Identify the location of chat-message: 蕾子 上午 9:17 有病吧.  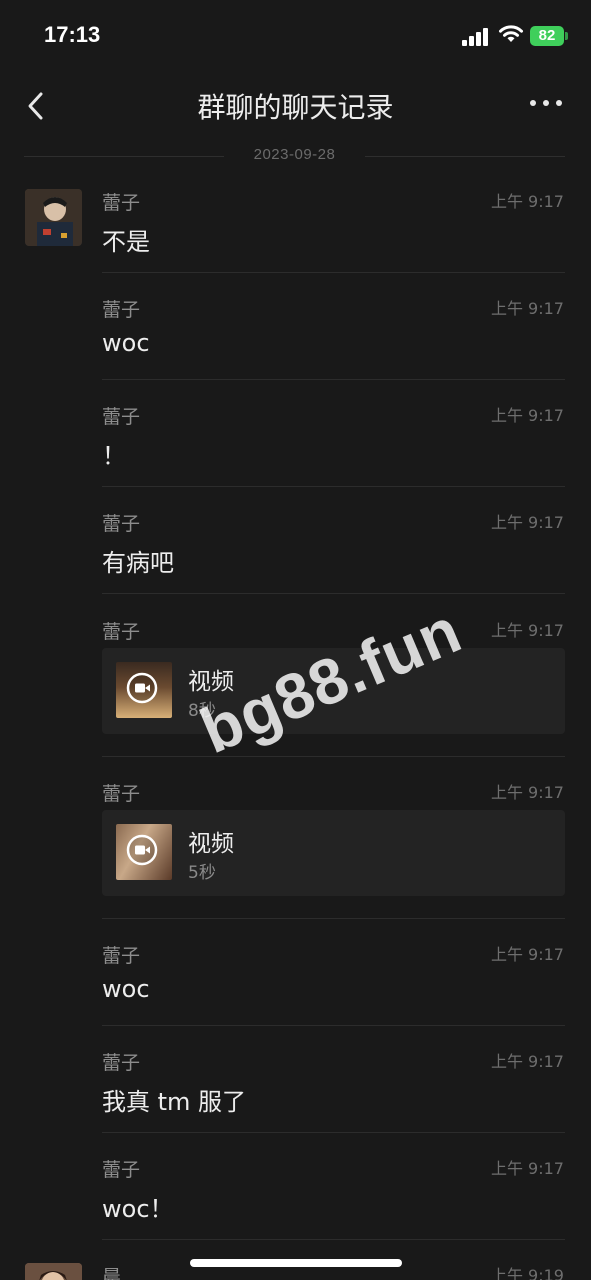
(295, 547).